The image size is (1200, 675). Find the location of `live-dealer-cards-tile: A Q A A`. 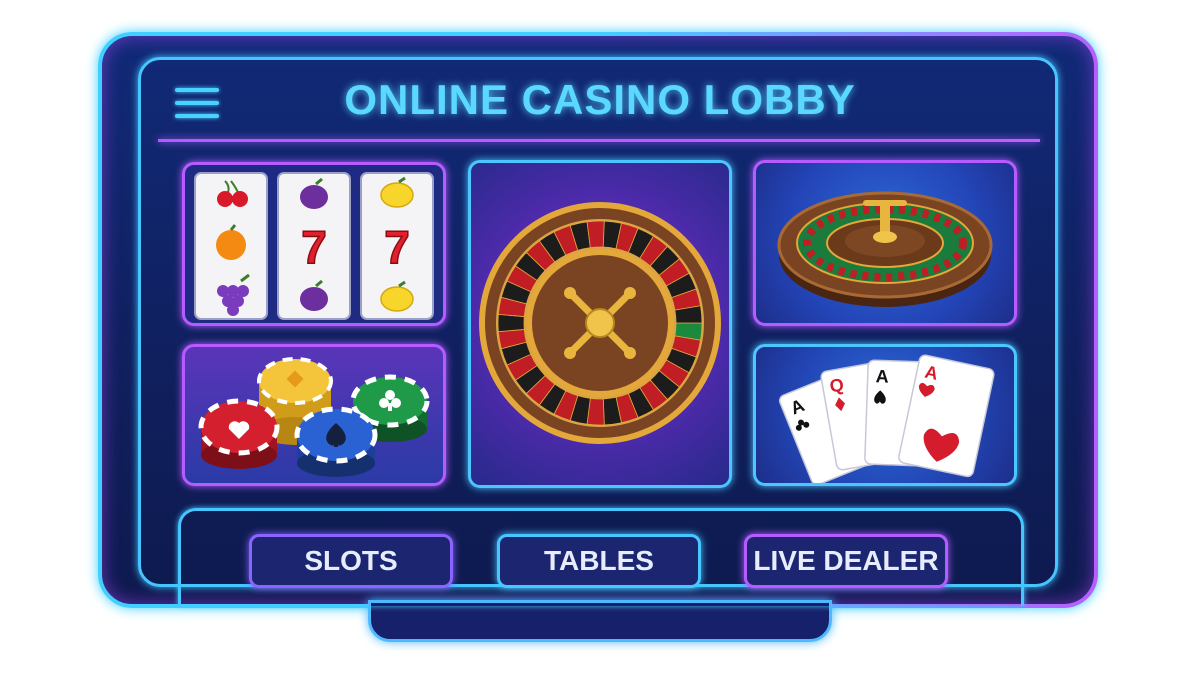

live-dealer-cards-tile: A Q A A is located at coordinates (885, 415).